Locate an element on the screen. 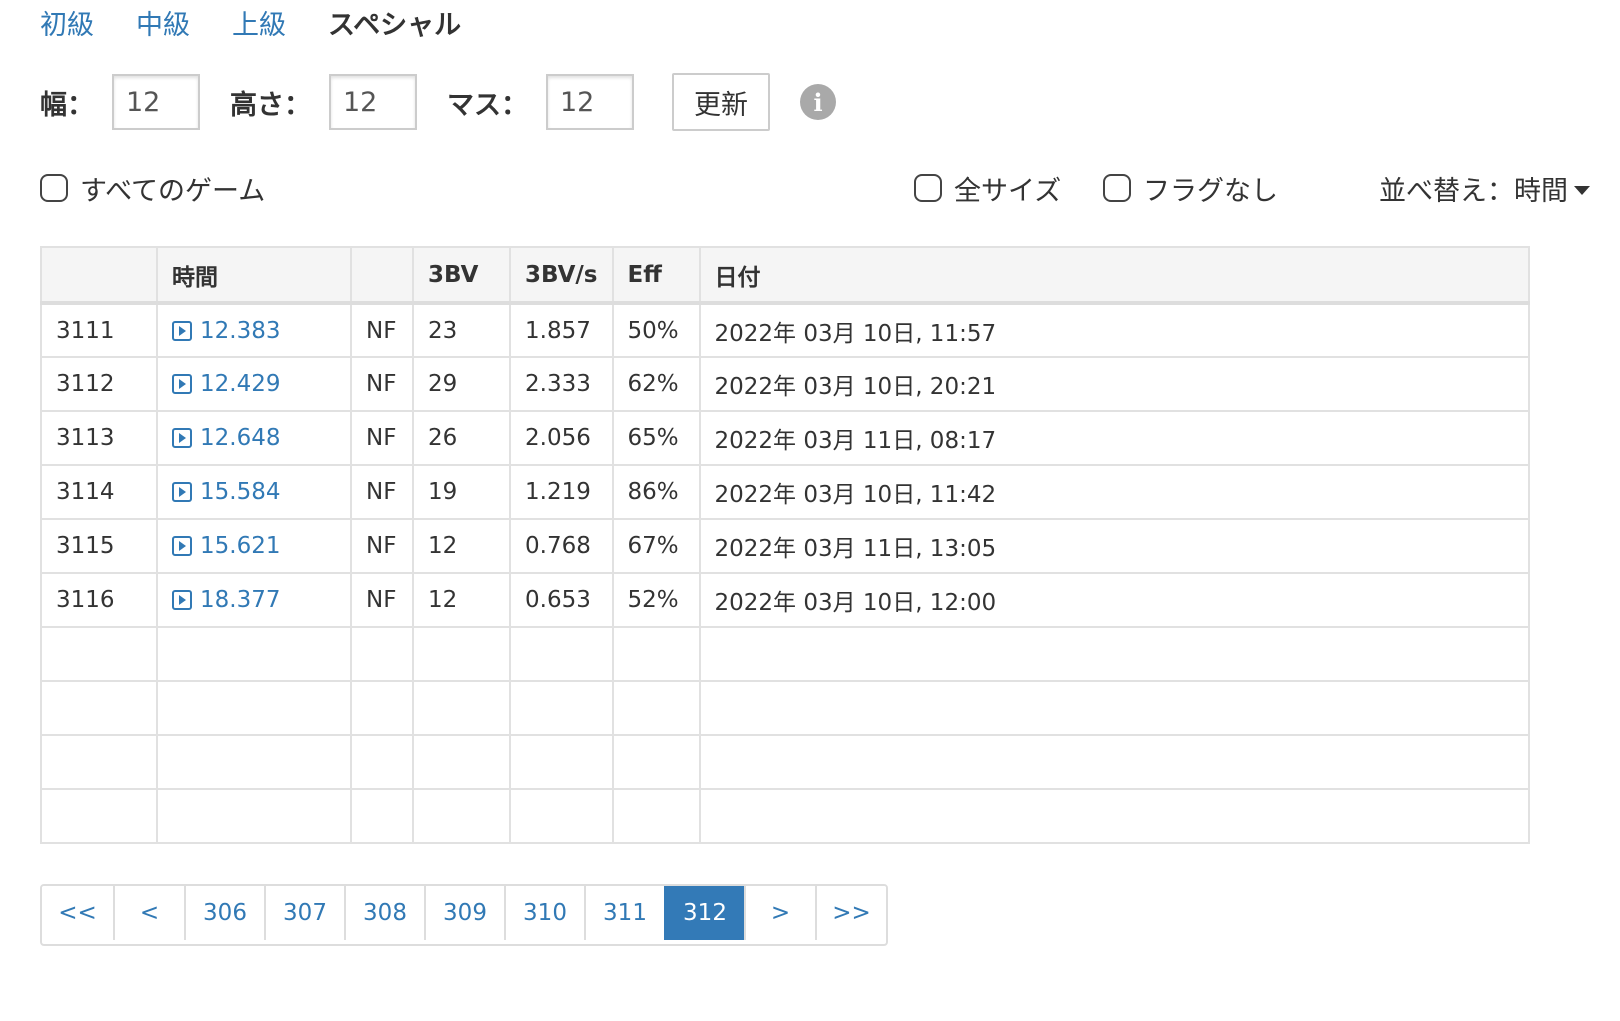 Image resolution: width=1620 pixels, height=1021 pixels. header-time: 時間 is located at coordinates (254, 275).